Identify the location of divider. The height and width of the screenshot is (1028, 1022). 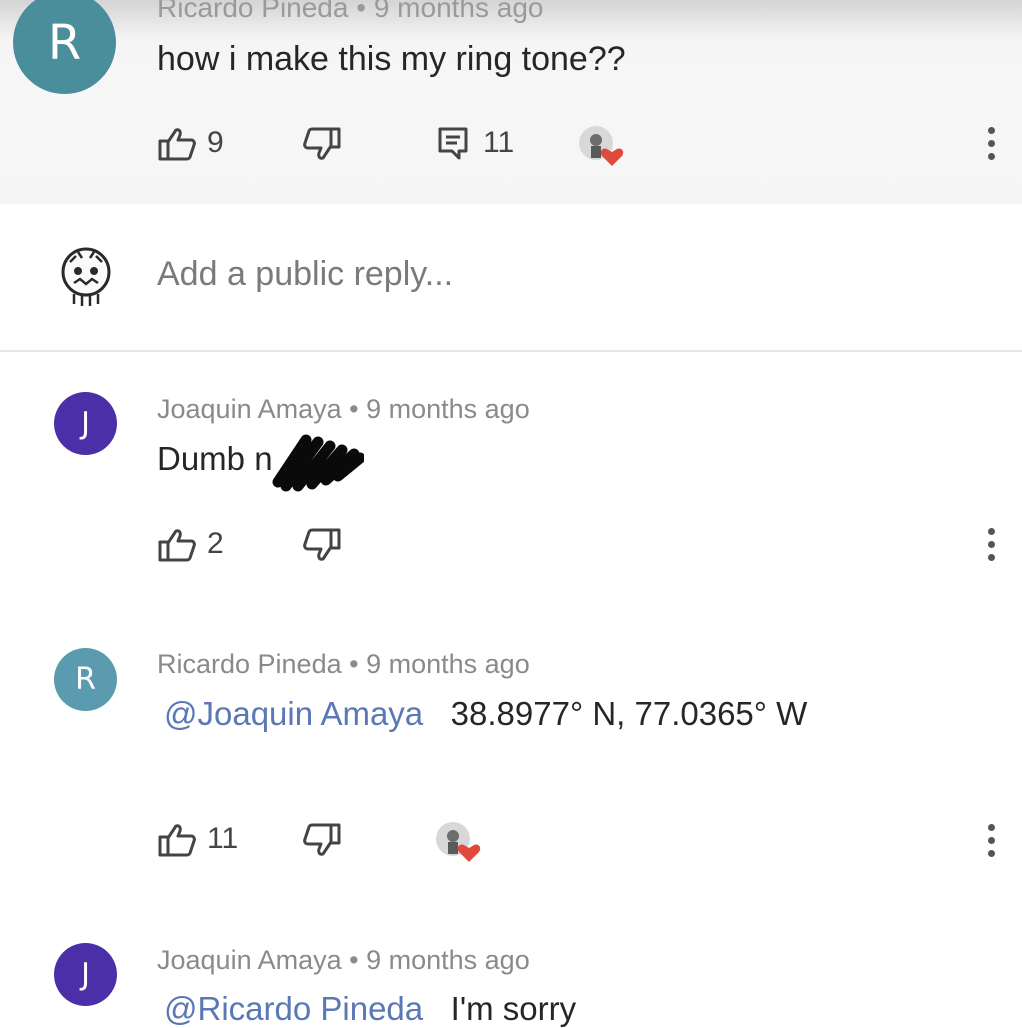
(511, 351).